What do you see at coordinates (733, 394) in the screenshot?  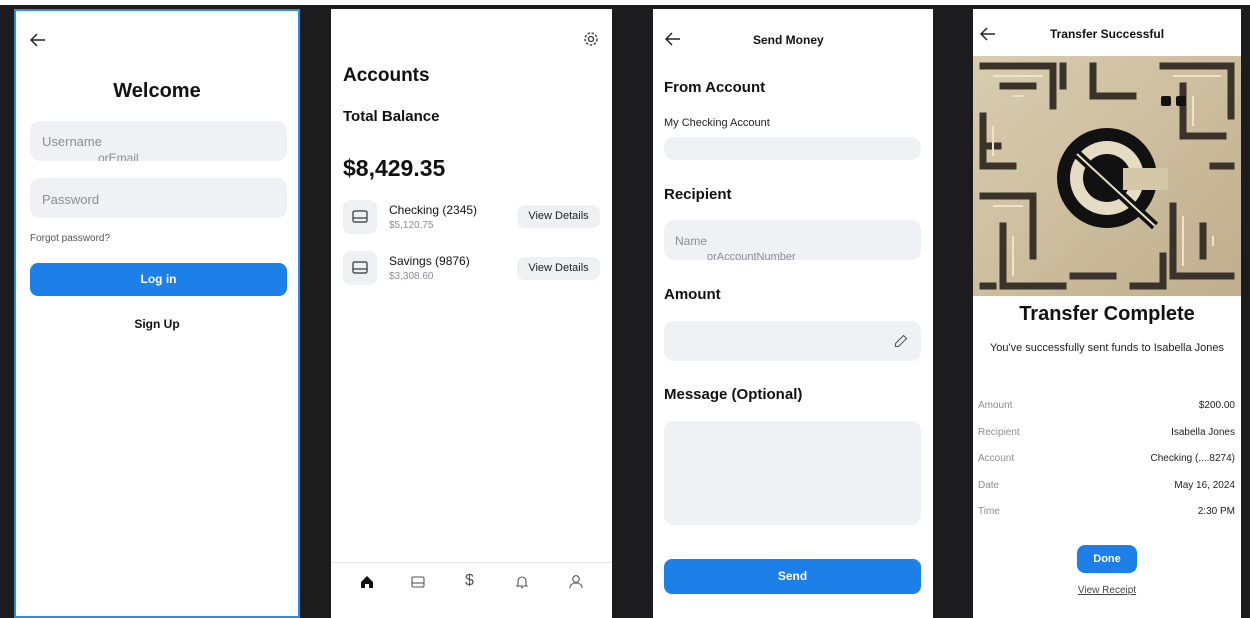 I see `message-label: Message (Optional)` at bounding box center [733, 394].